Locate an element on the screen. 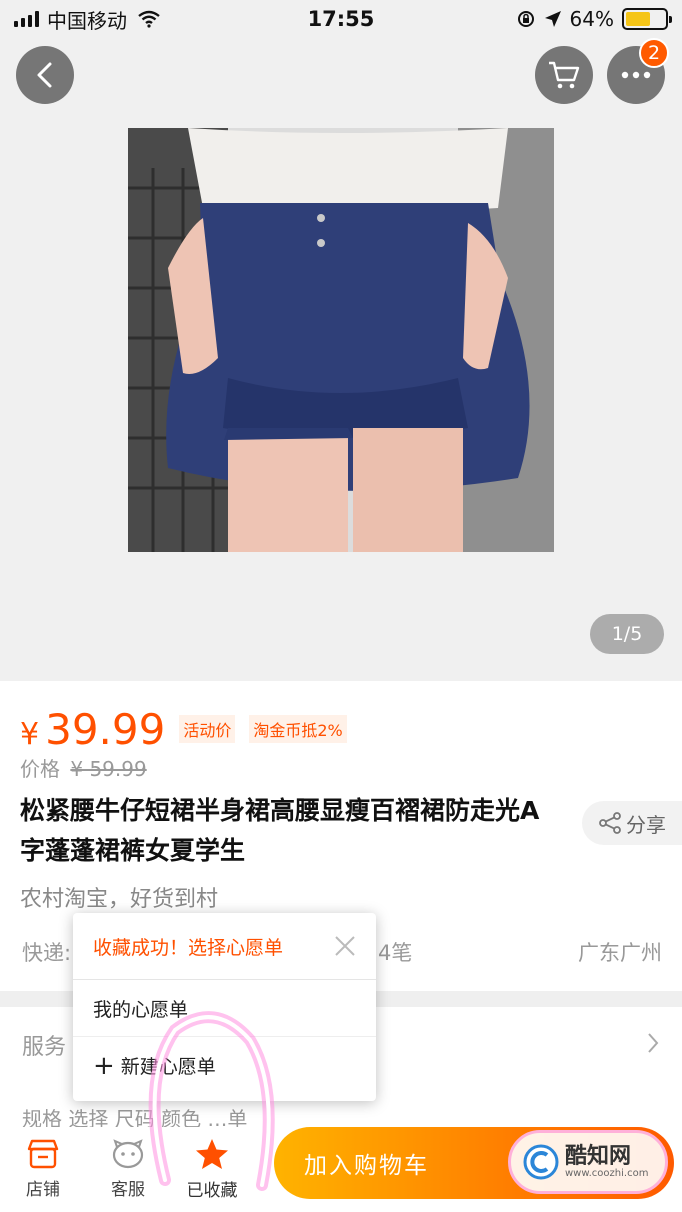  wishlist-popup: 收藏成功！选择心愿单 我的心愿单 + 新建心愿单 is located at coordinates (224, 1007).